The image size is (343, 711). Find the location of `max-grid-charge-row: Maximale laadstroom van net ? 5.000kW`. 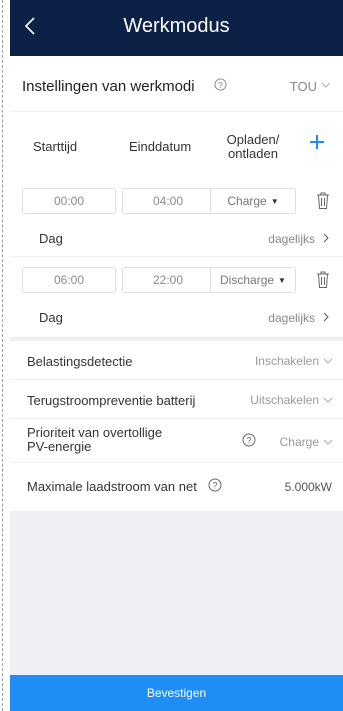

max-grid-charge-row: Maximale laadstroom van net ? 5.000kW is located at coordinates (176, 486).